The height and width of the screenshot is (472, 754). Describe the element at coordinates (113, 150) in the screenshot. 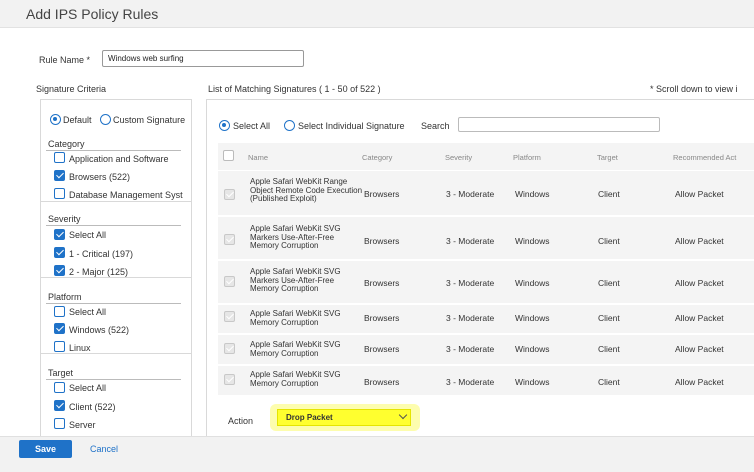

I see `category-divider` at that location.